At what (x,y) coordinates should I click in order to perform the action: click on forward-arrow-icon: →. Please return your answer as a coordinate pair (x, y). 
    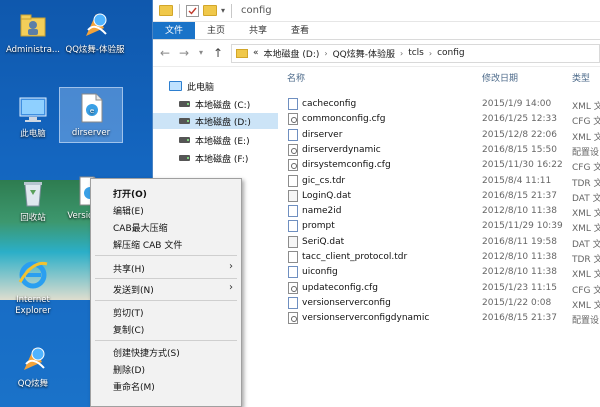
    Looking at the image, I should click on (184, 53).